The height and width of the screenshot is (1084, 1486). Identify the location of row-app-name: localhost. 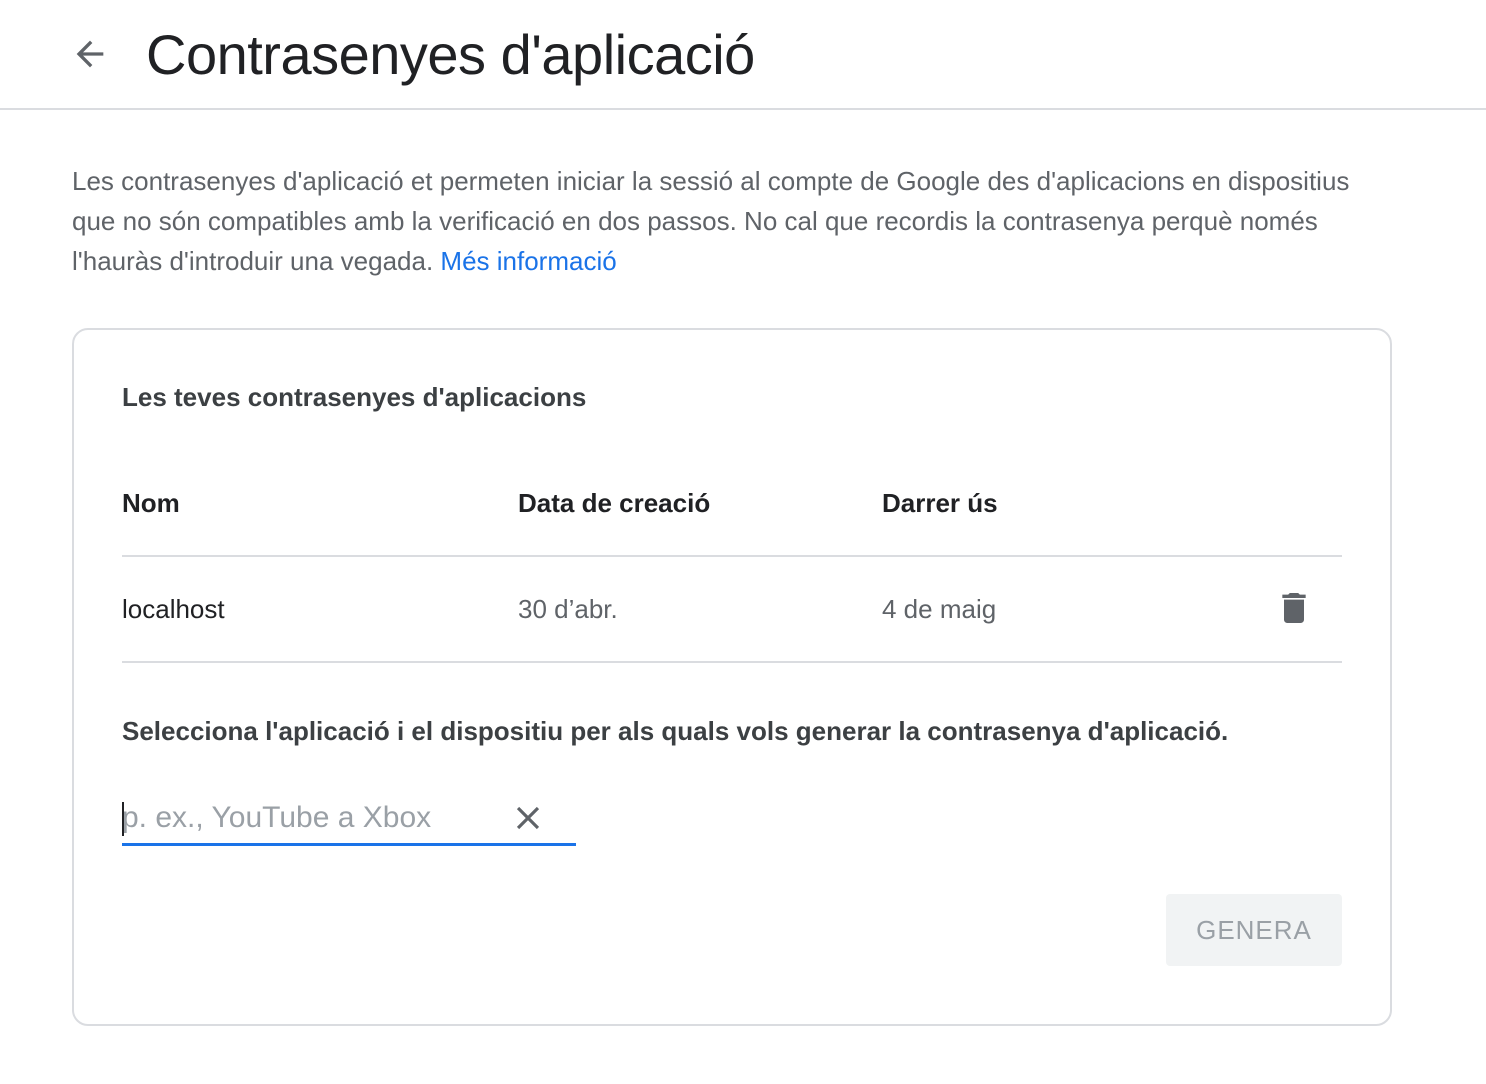
(173, 609).